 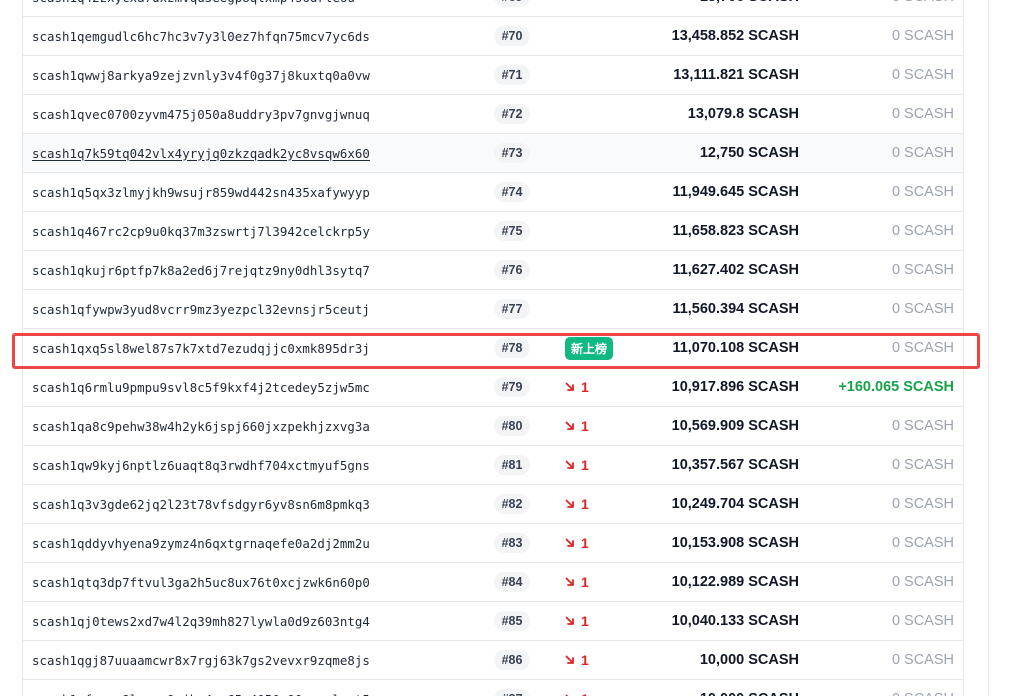 I want to click on rank-badge: #78, so click(x=512, y=348).